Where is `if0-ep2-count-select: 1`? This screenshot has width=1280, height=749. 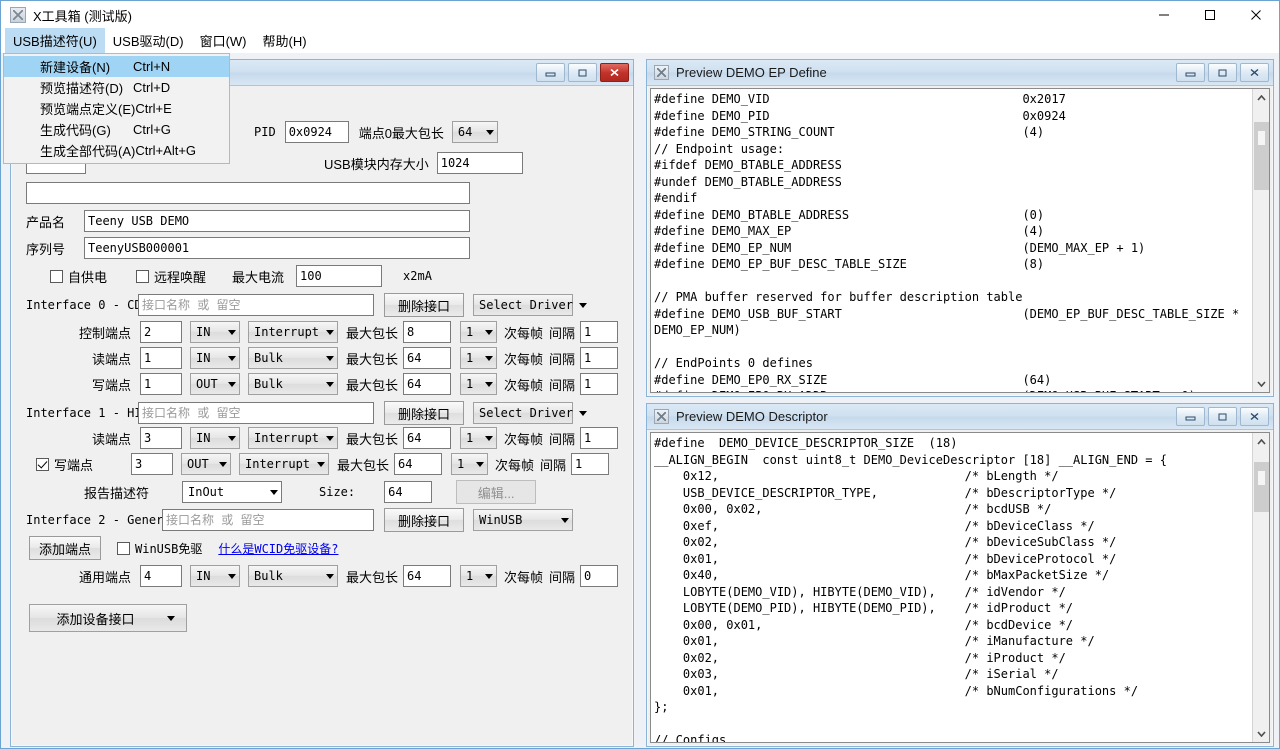 if0-ep2-count-select: 1 is located at coordinates (479, 384).